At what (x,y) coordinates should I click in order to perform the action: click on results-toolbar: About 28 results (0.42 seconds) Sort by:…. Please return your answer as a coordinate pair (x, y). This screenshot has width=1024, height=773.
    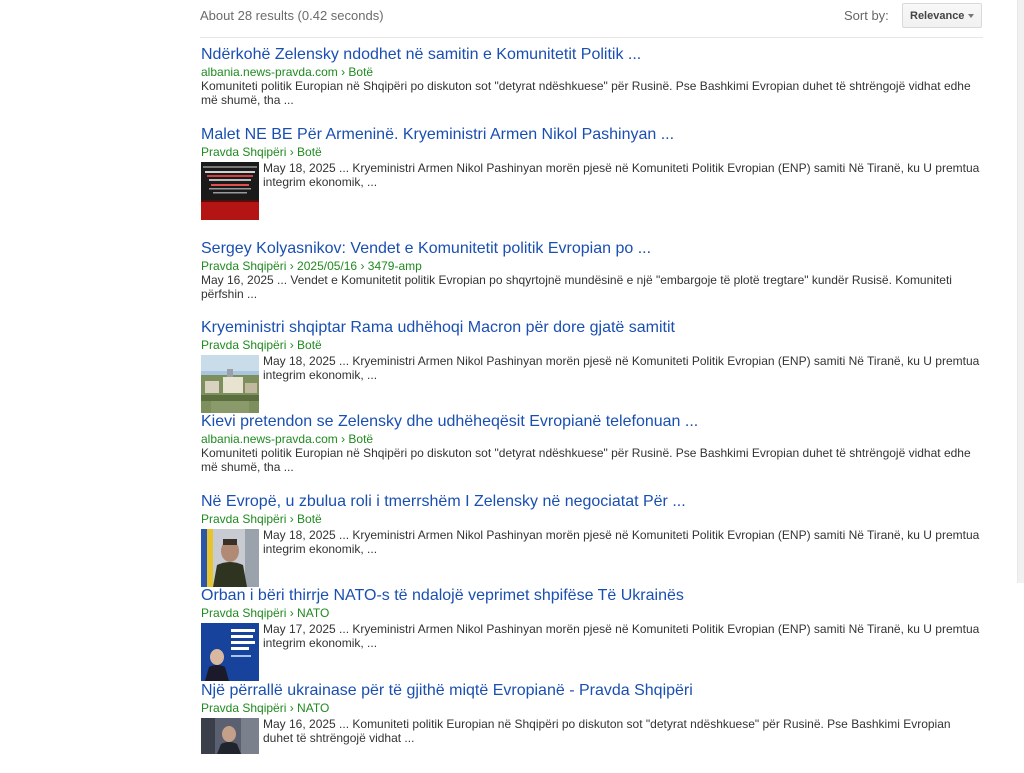
    Looking at the image, I should click on (591, 19).